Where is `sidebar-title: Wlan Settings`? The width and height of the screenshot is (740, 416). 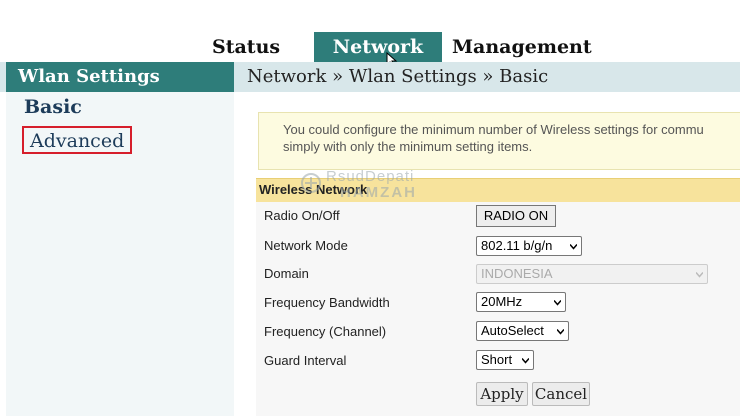
sidebar-title: Wlan Settings is located at coordinates (120, 77).